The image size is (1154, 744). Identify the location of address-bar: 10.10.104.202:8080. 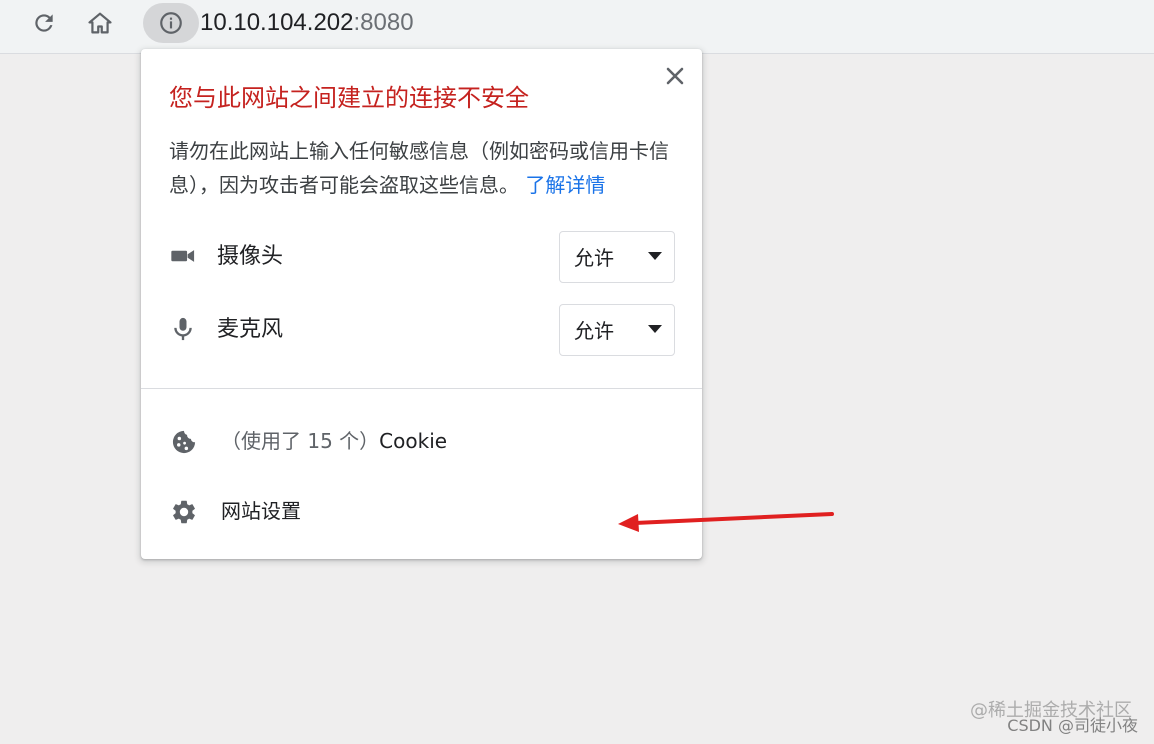
(307, 23).